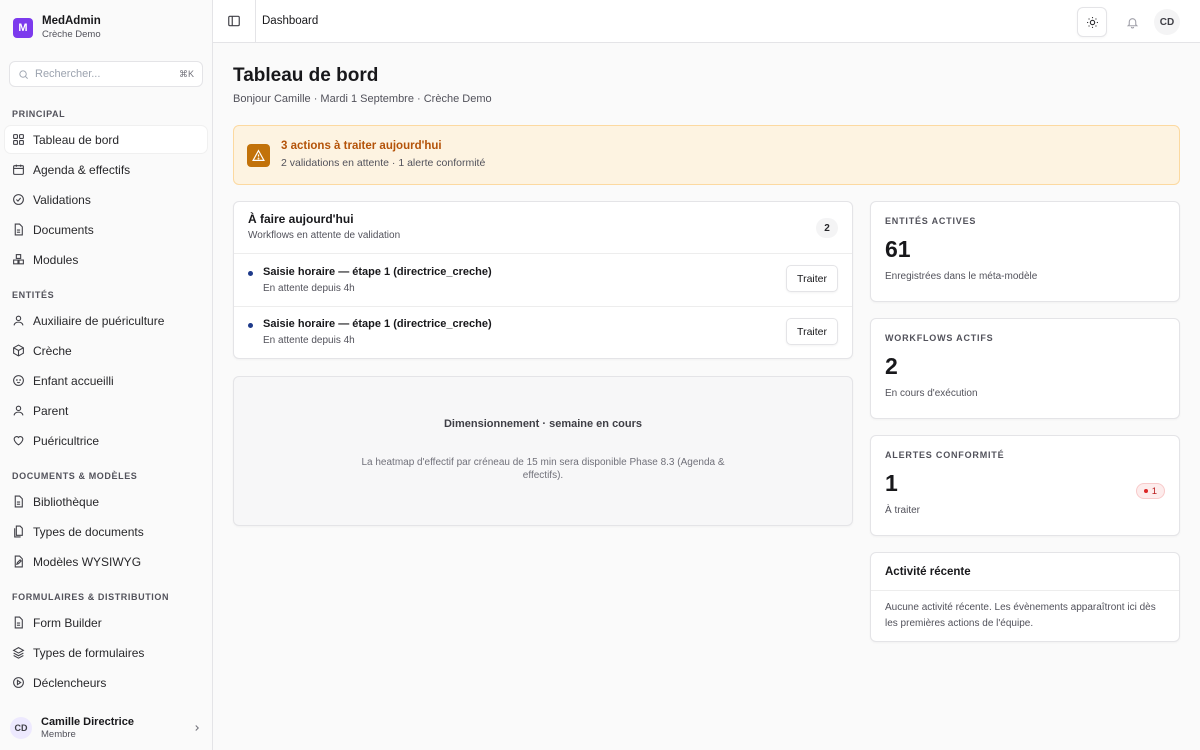  Describe the element at coordinates (18, 531) in the screenshot. I see `files-icon` at that location.